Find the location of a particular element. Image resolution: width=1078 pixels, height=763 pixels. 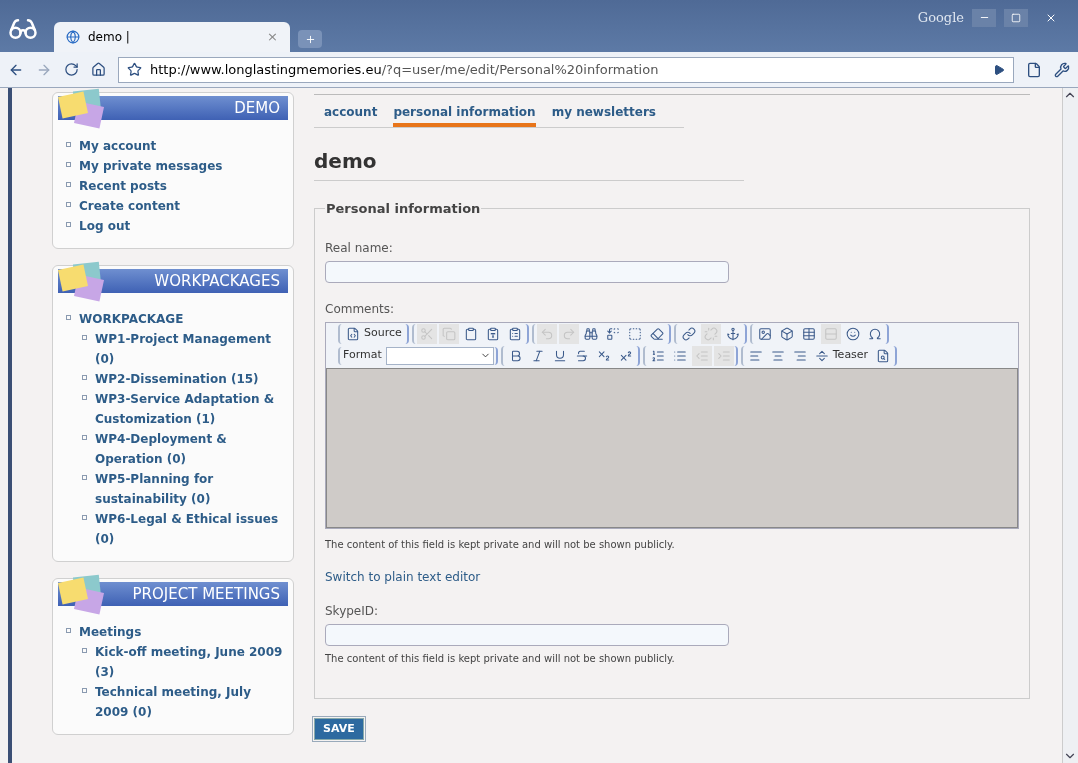

plain-text-editor-link: Switch to plain text editor is located at coordinates (672, 576).